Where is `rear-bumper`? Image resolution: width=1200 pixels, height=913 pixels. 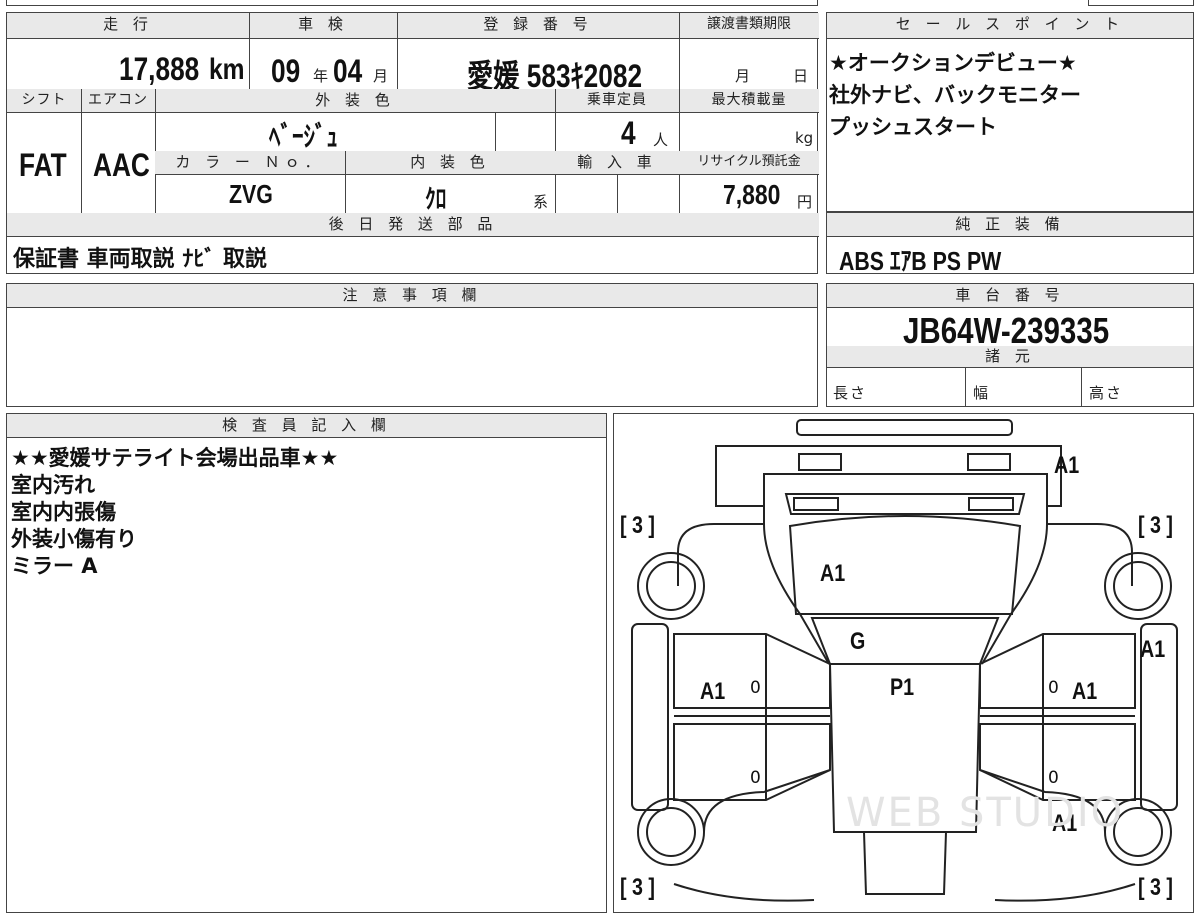
rear-bumper is located at coordinates (904, 427).